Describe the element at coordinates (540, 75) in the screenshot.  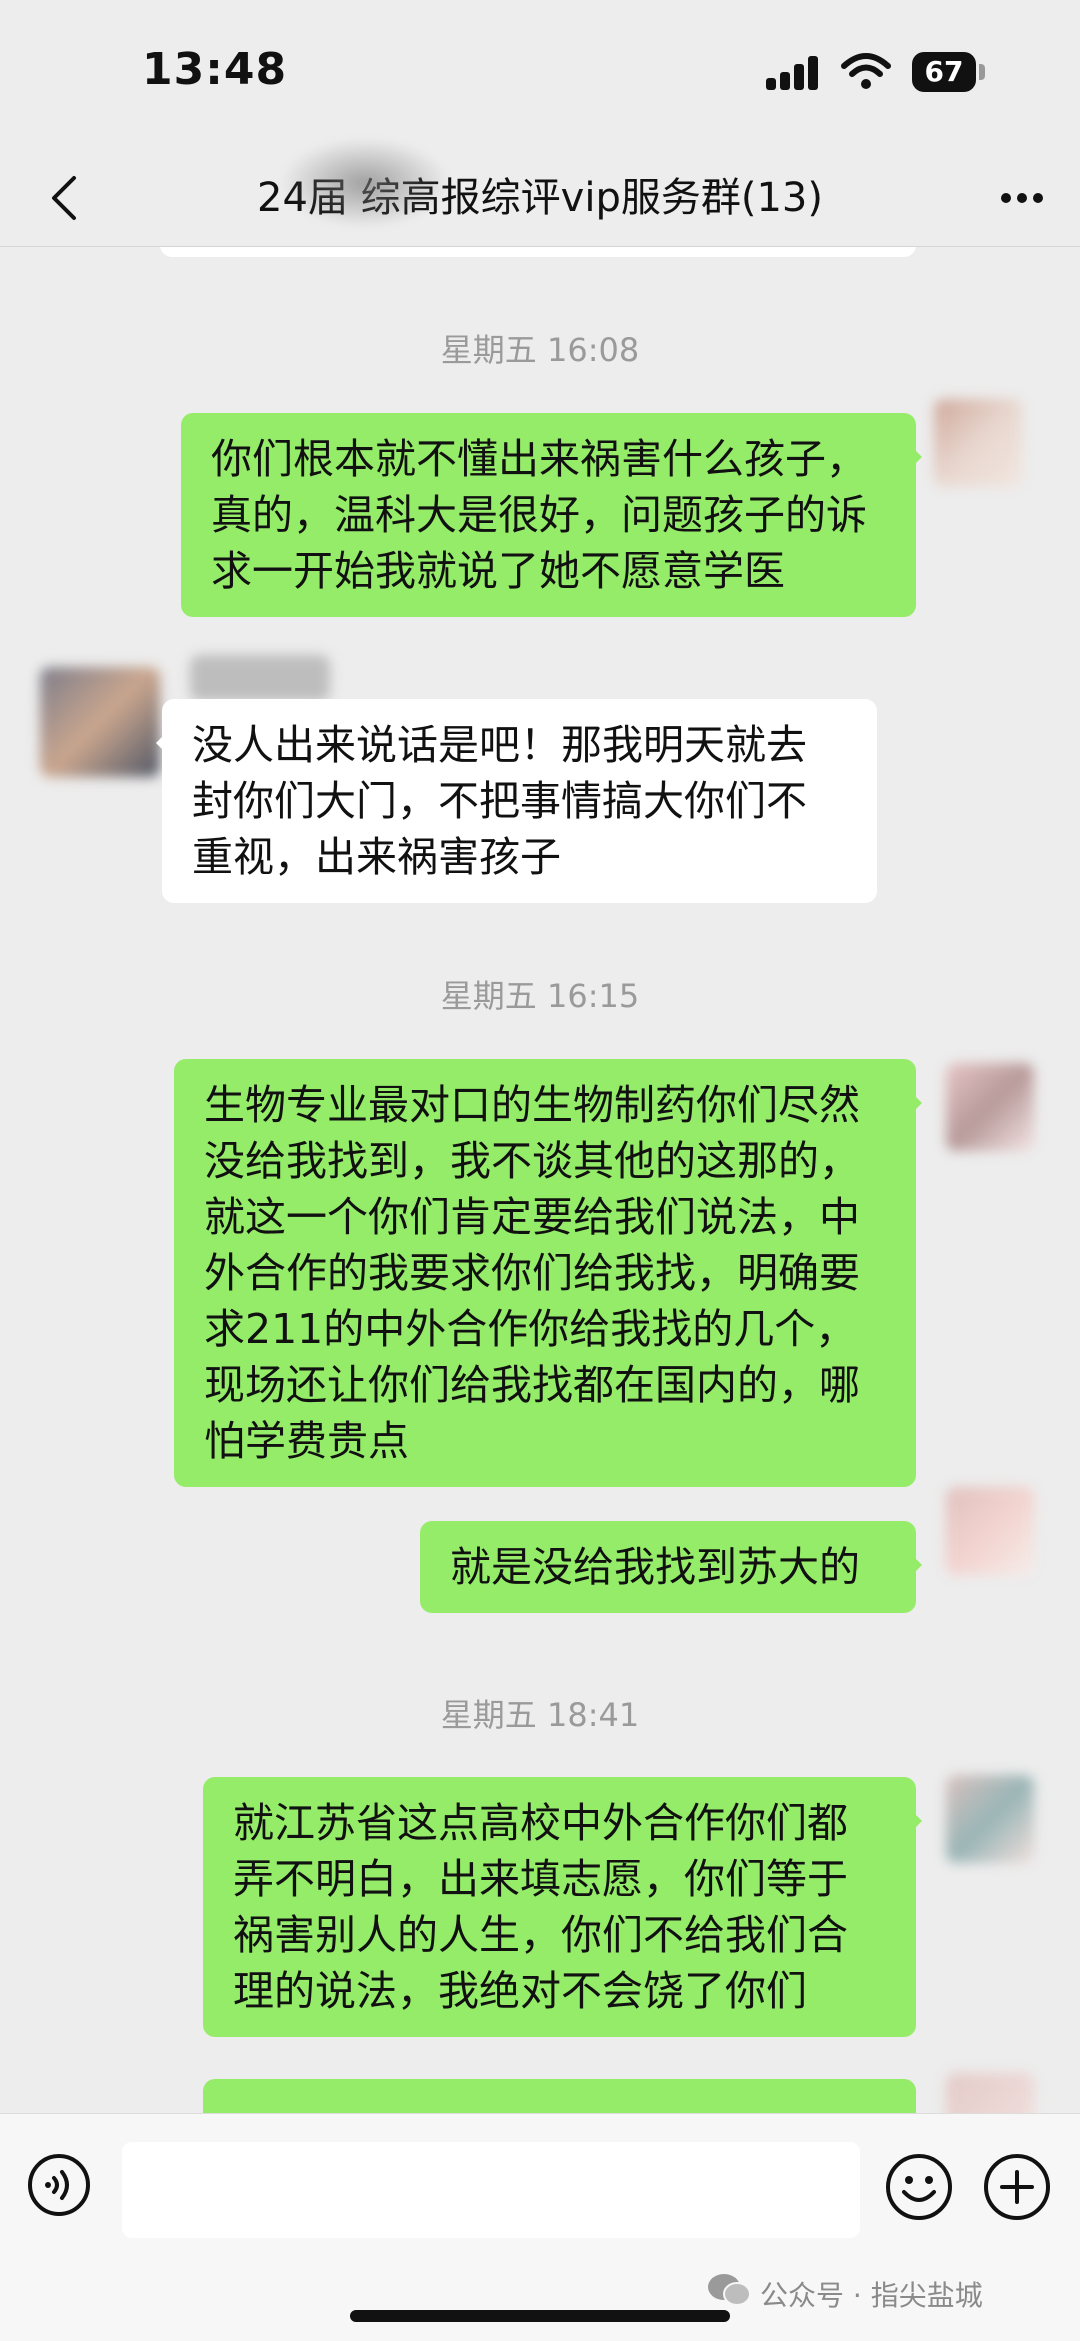
I see `status-bar: 13:48 67` at that location.